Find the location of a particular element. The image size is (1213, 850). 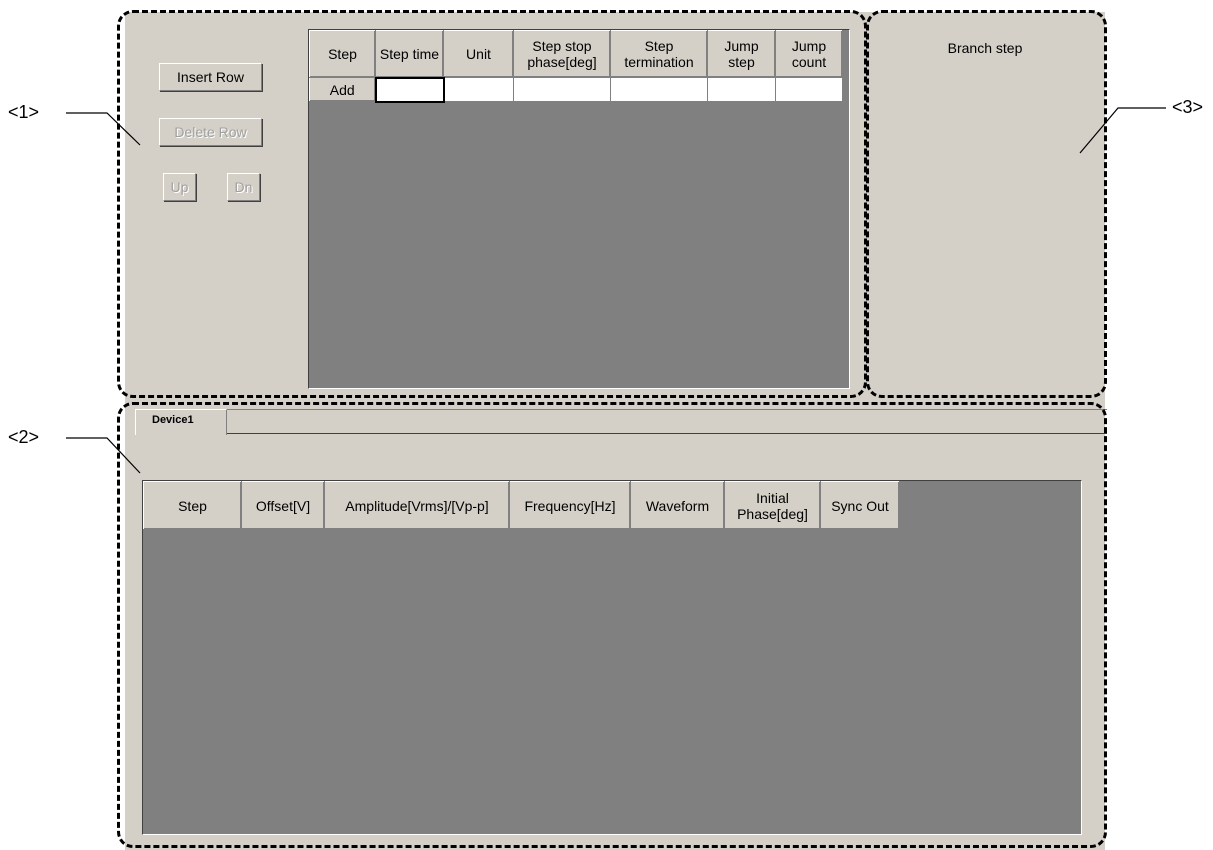

callout-3-label: <3> is located at coordinates (1188, 107).